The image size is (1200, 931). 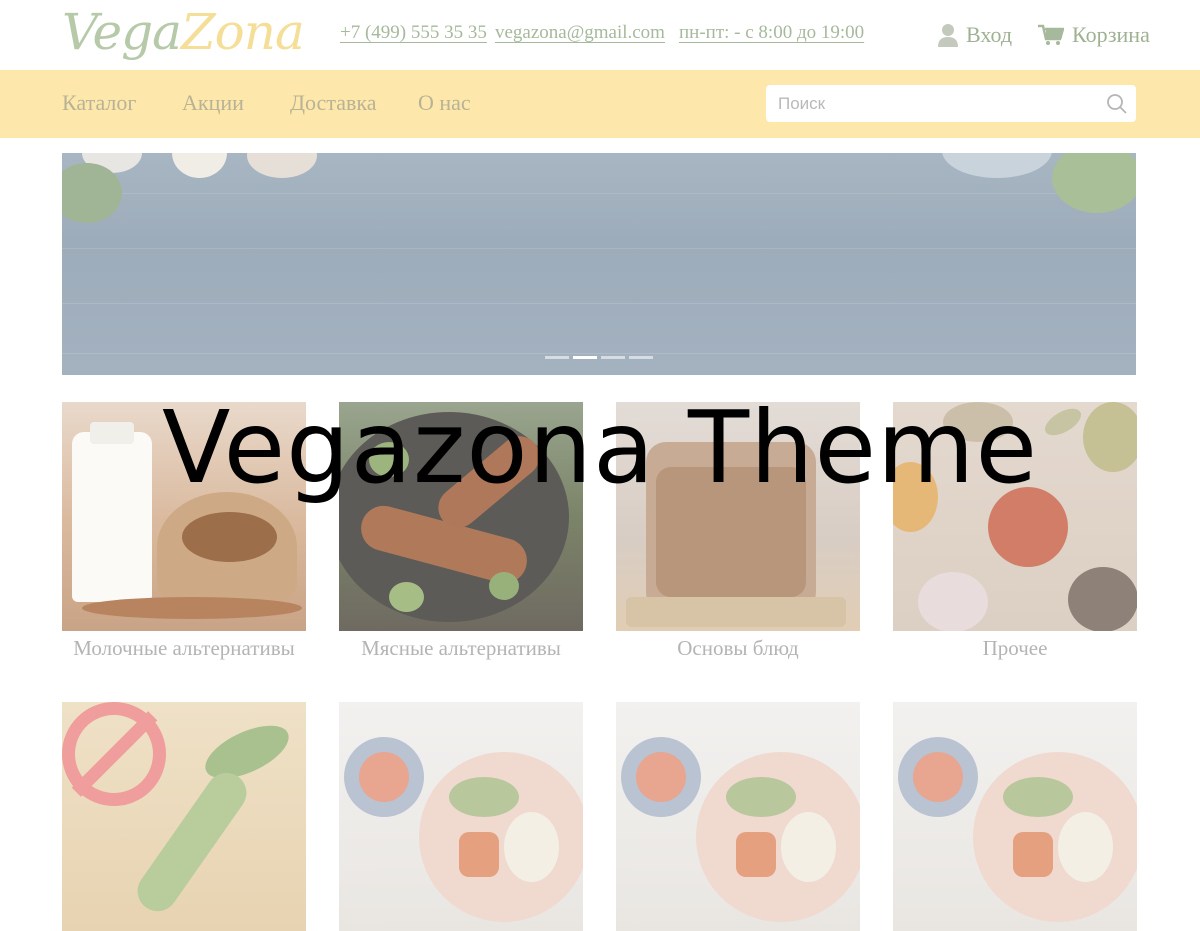 I want to click on category-label: Мясные альтернативы, so click(x=461, y=648).